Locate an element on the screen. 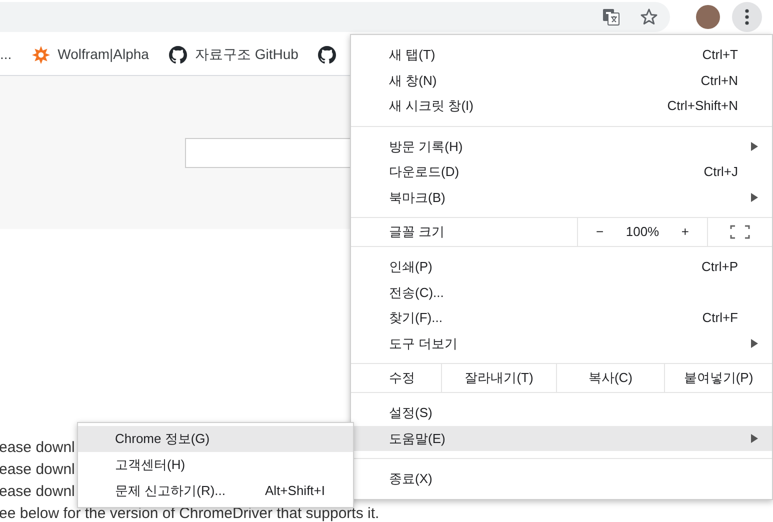  menu-item: 도구 더보기 is located at coordinates (561, 343).